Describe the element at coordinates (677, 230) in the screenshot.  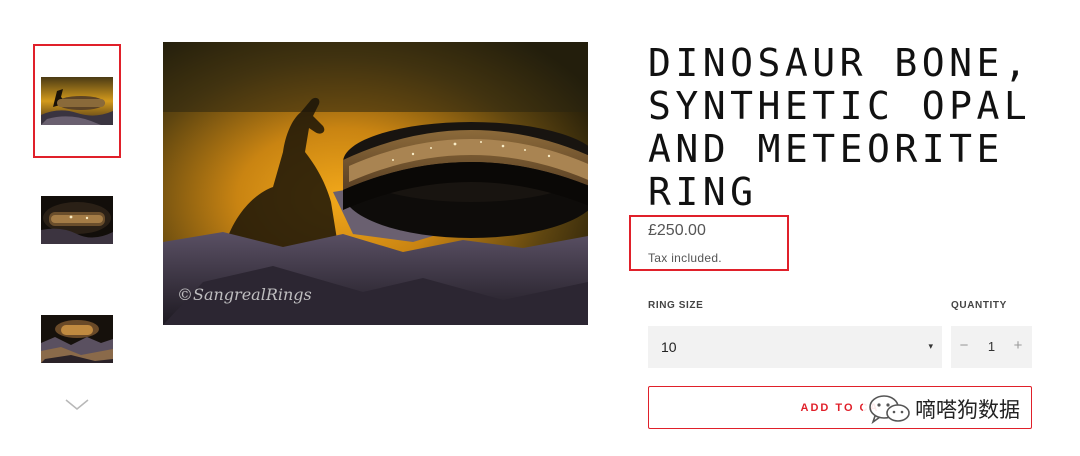
I see `price: £250.00` at that location.